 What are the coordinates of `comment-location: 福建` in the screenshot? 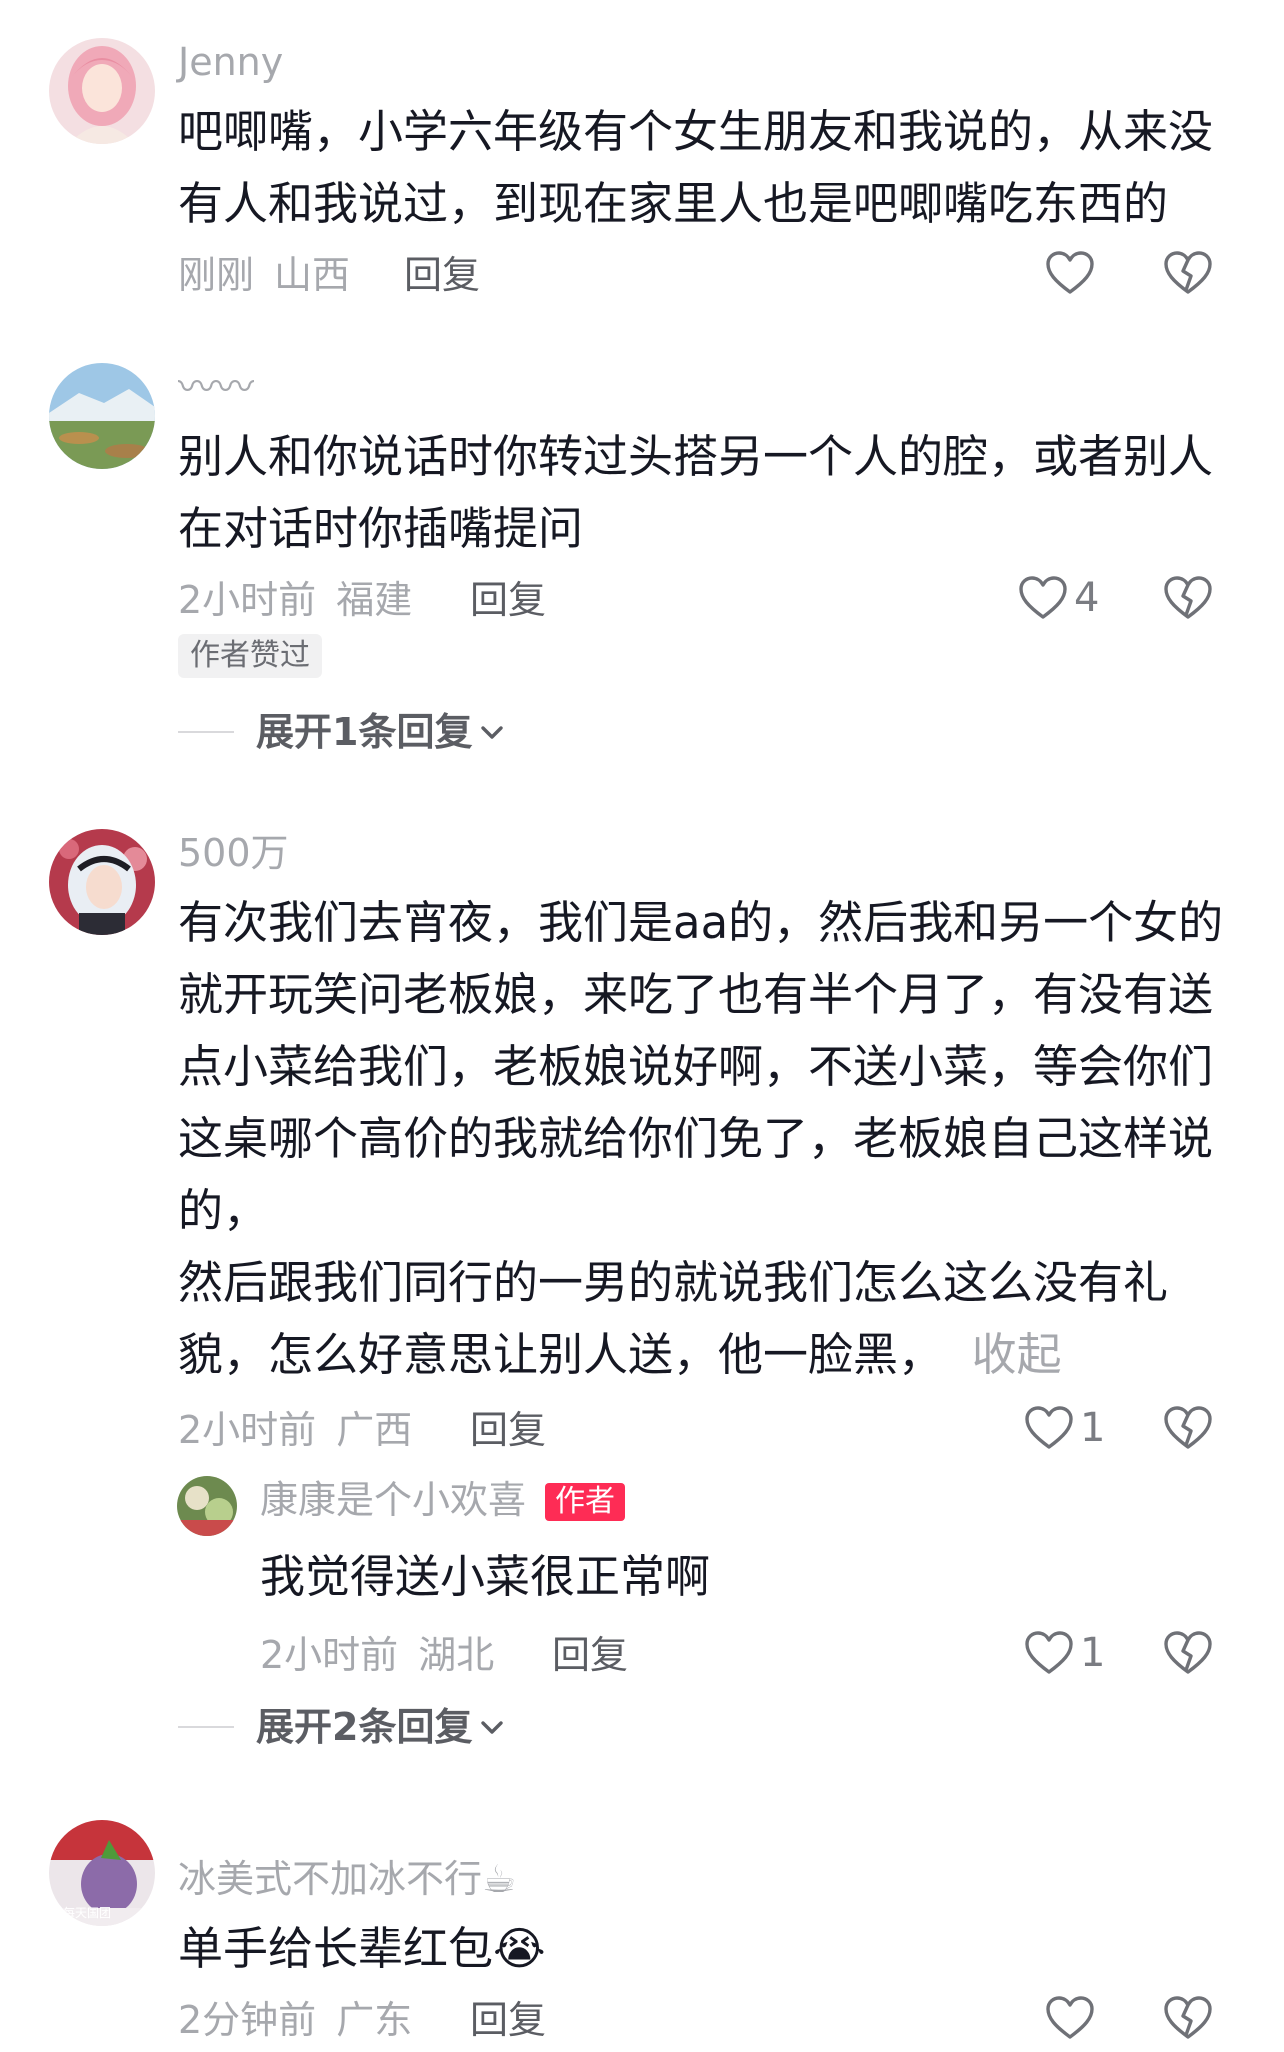 It's located at (374, 600).